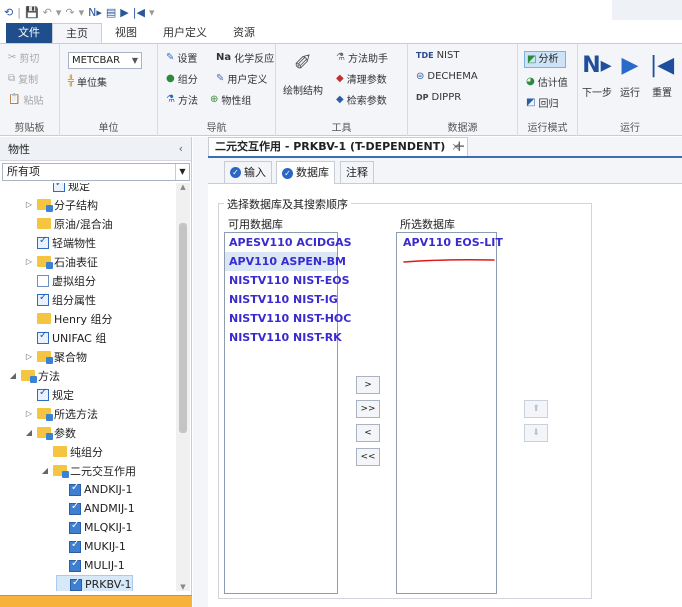  Describe the element at coordinates (281, 299) in the screenshot. I see `available-databank-item: NISTV110 NIST-IG` at that location.